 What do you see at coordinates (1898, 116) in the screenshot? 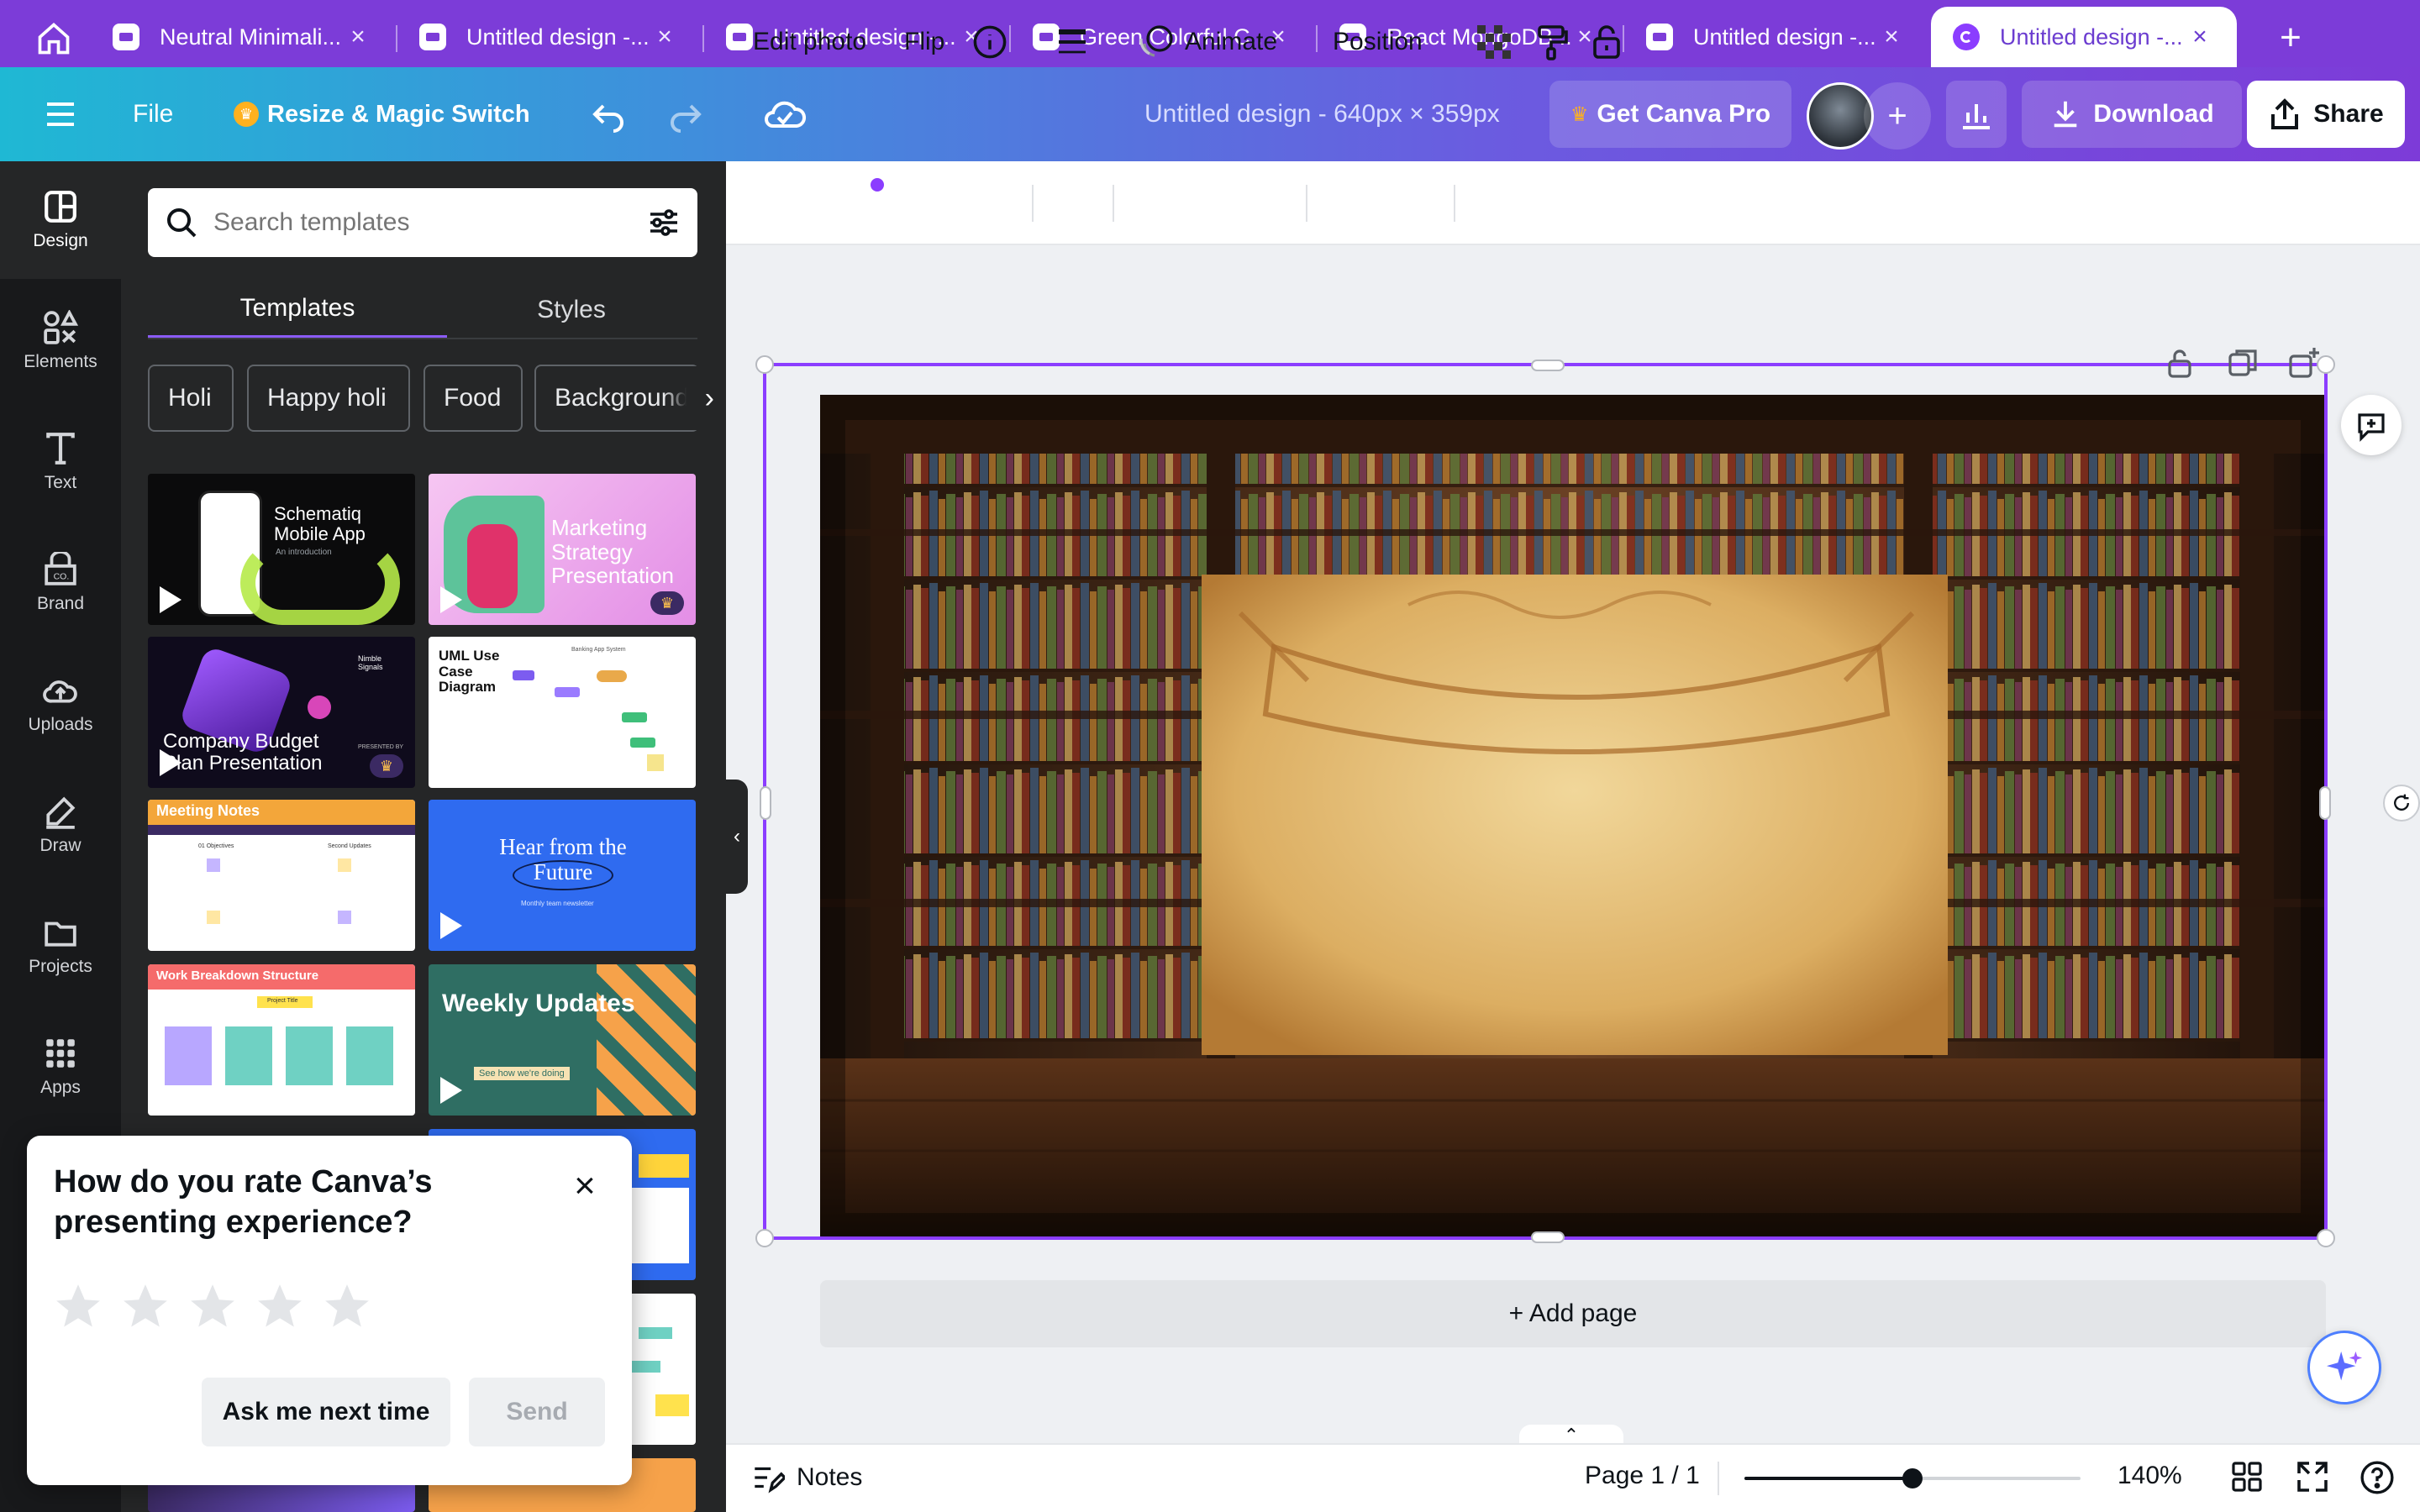
I see `add-collaborator-button: +` at bounding box center [1898, 116].